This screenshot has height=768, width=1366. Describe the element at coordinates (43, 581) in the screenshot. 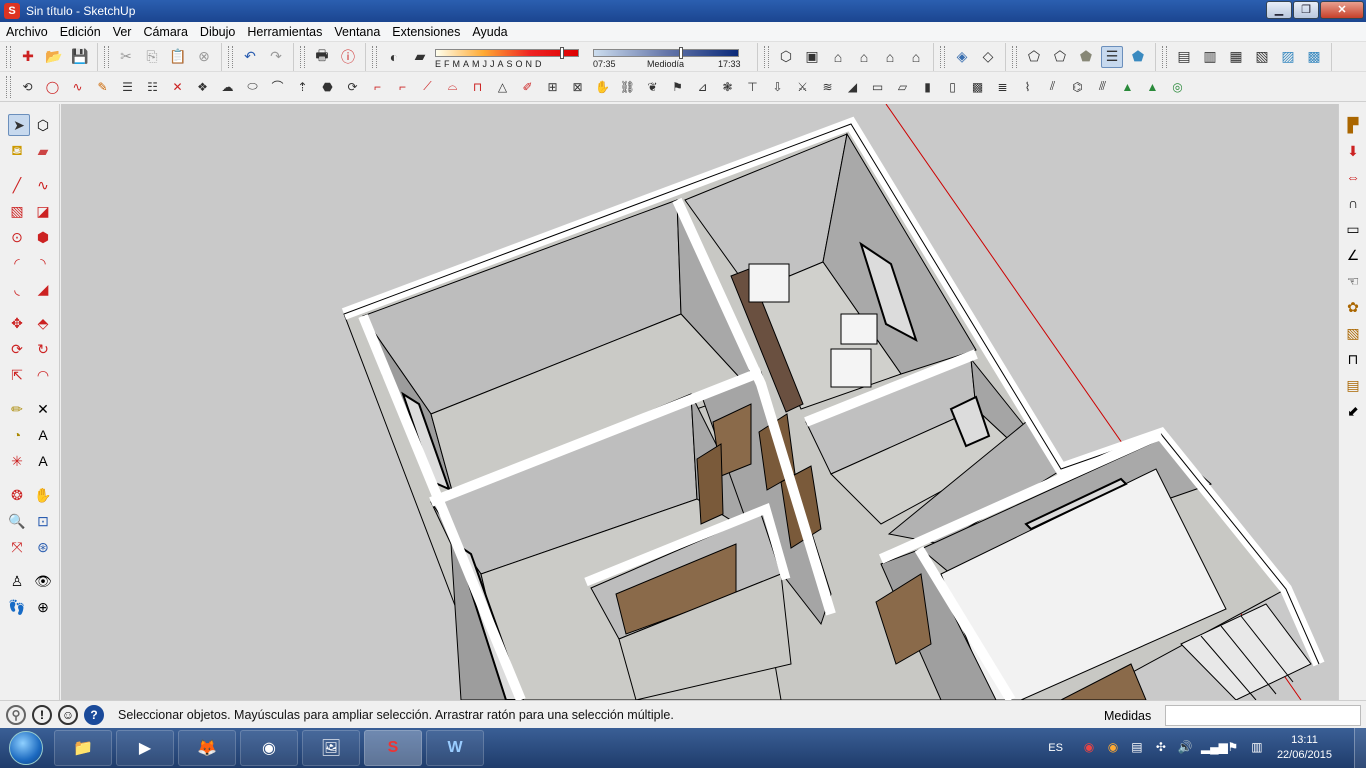

I see `look-around-icon: 👁` at that location.